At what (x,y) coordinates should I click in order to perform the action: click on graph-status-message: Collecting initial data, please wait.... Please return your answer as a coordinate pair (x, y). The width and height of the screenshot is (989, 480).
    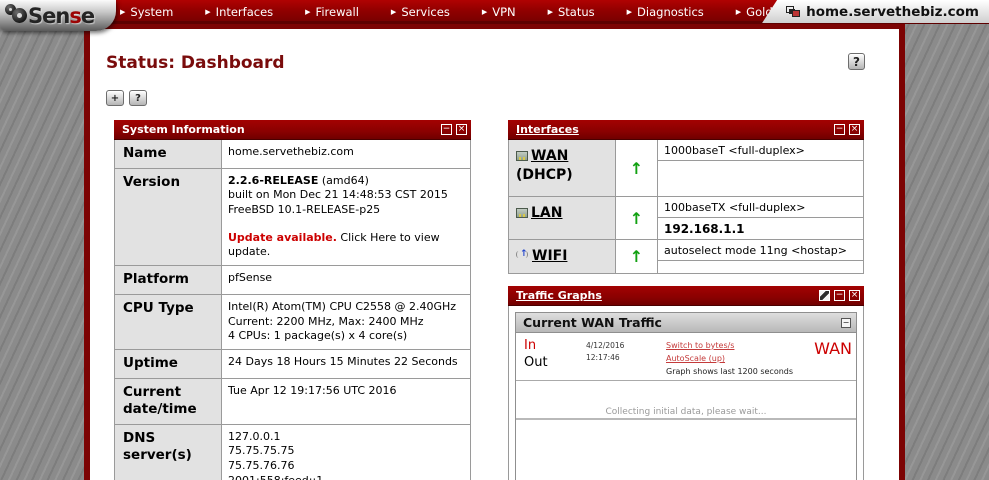
    Looking at the image, I should click on (686, 412).